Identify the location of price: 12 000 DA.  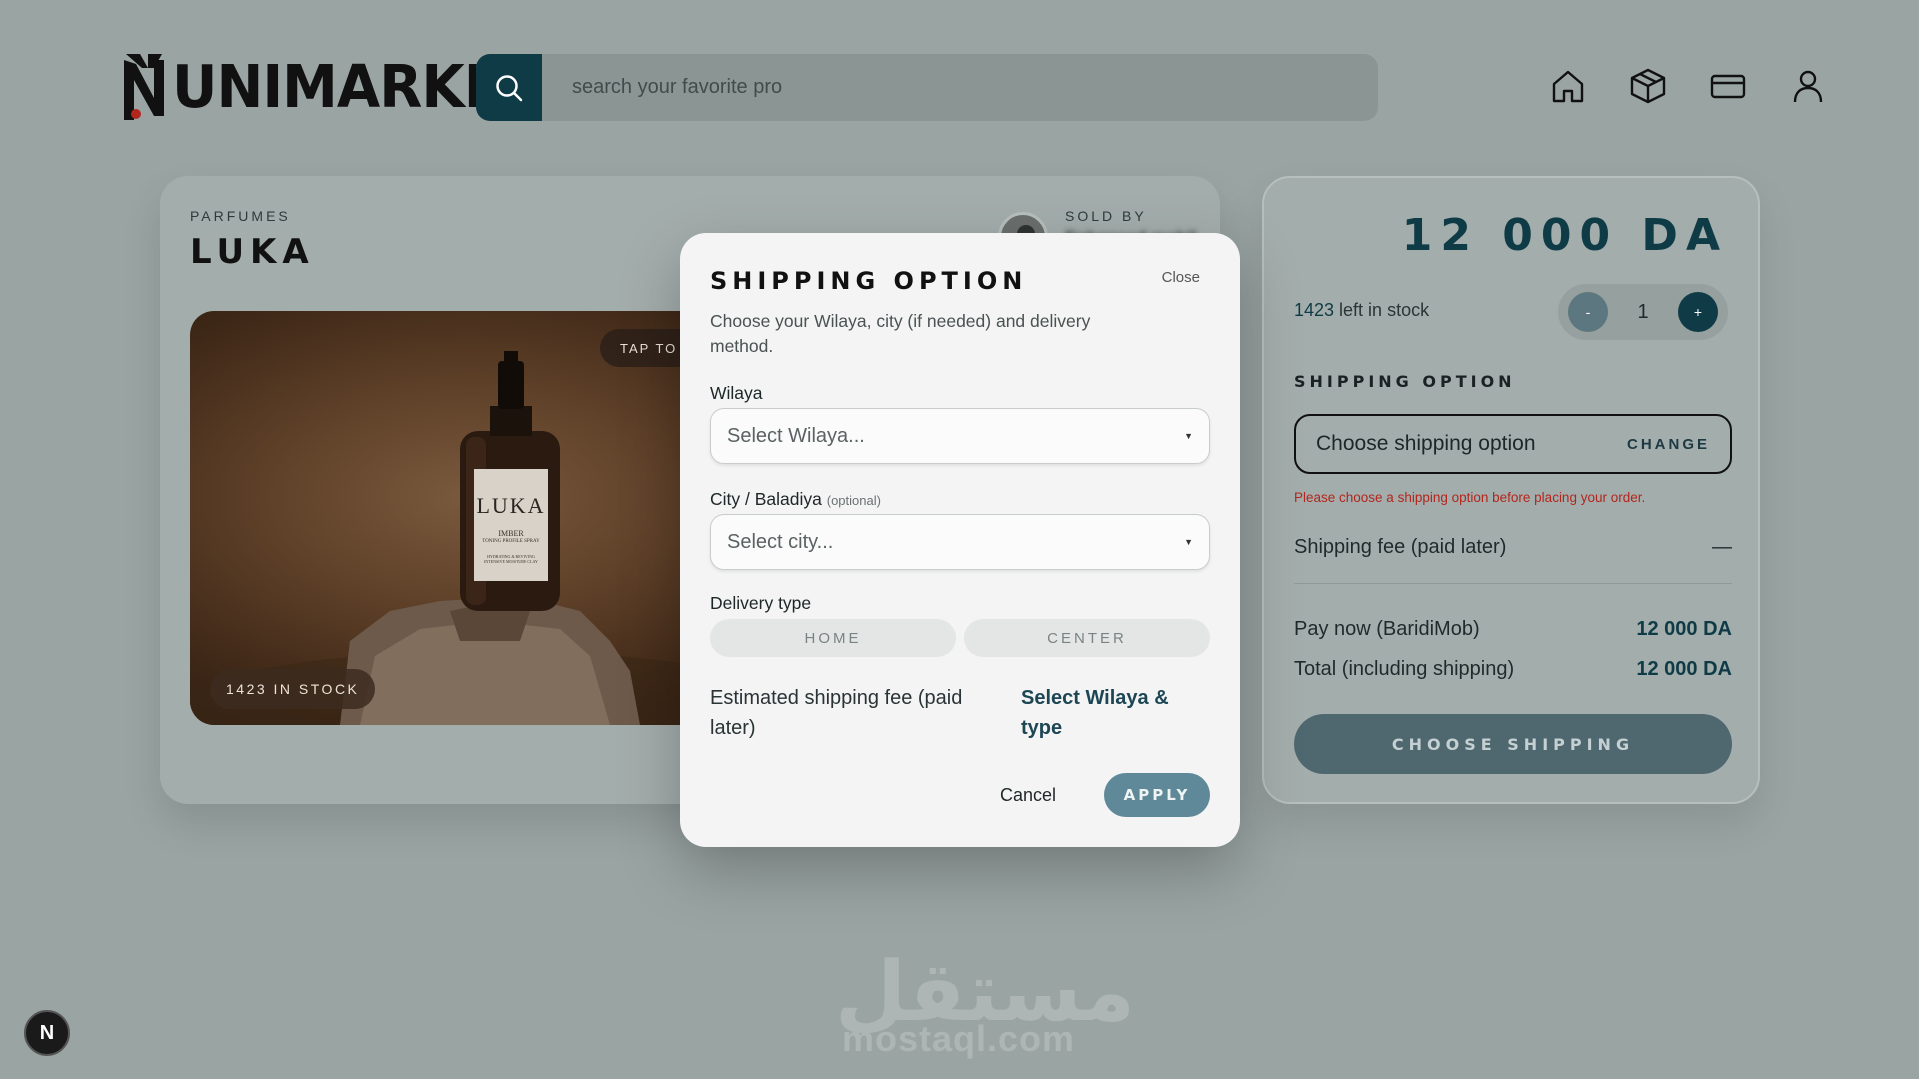
(1564, 235).